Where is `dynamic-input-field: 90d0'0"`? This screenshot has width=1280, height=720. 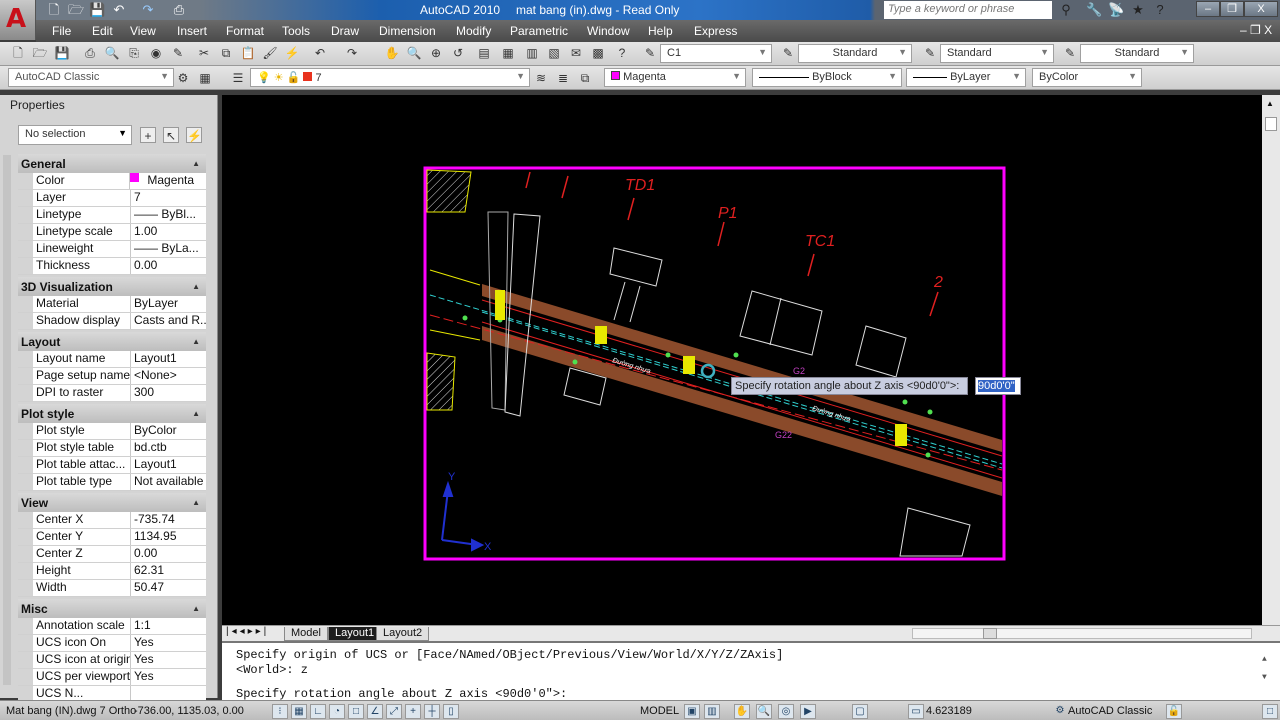 dynamic-input-field: 90d0'0" is located at coordinates (998, 386).